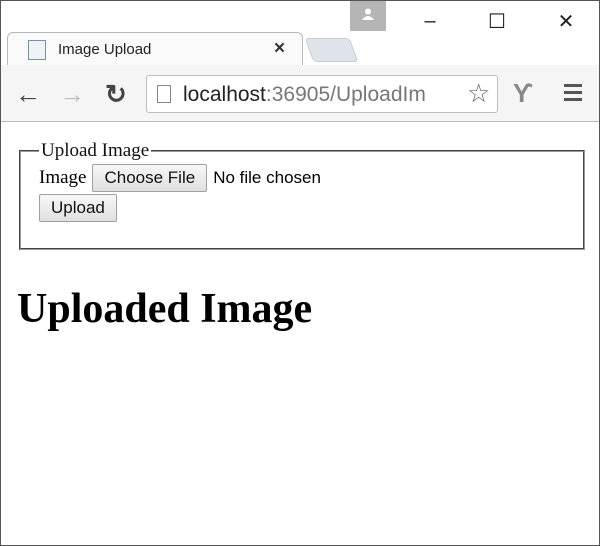 The image size is (600, 546). Describe the element at coordinates (72, 94) in the screenshot. I see `forward-arrow-icon: →` at that location.